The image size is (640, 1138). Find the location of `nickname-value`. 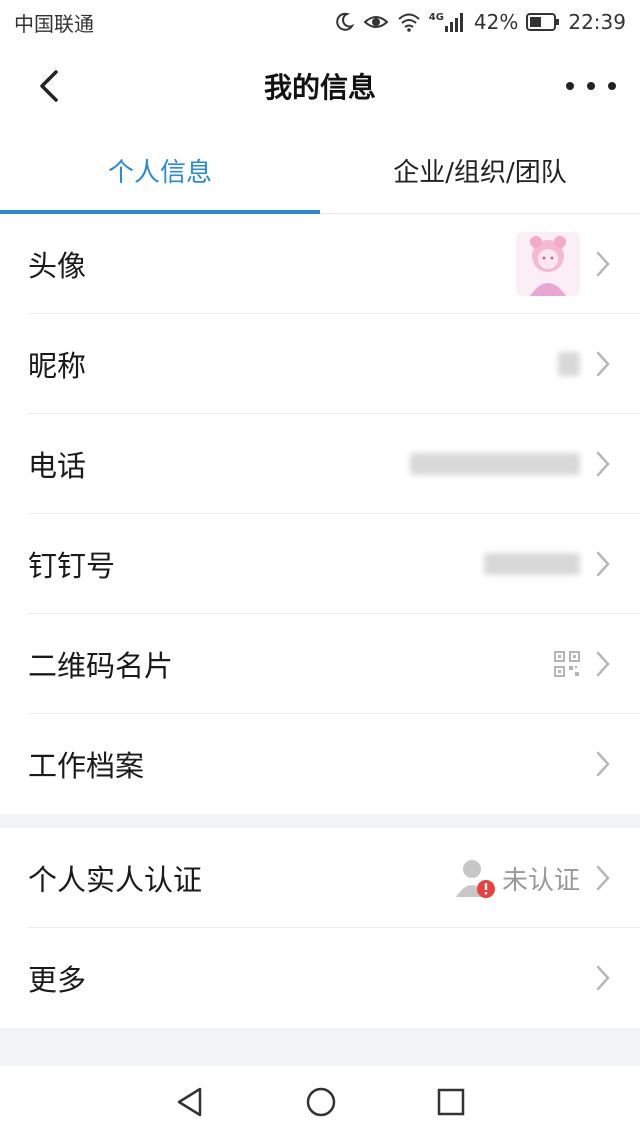

nickname-value is located at coordinates (569, 364).